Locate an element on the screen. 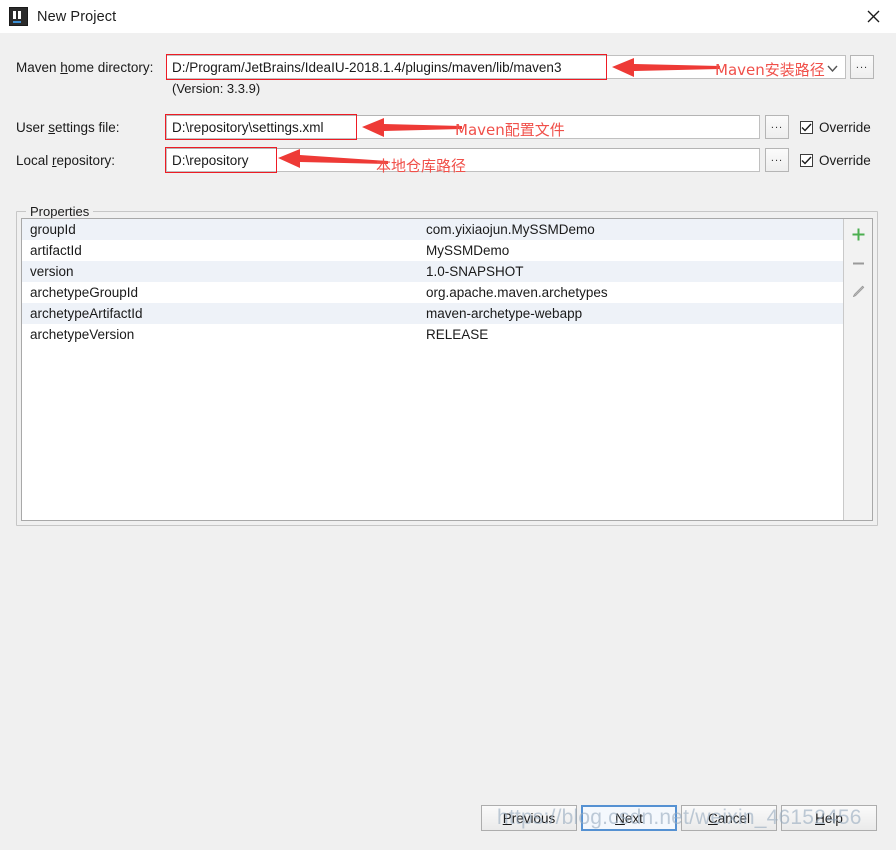 Image resolution: width=896 pixels, height=850 pixels. maven-home-label-prefix: Maven is located at coordinates (38, 67).